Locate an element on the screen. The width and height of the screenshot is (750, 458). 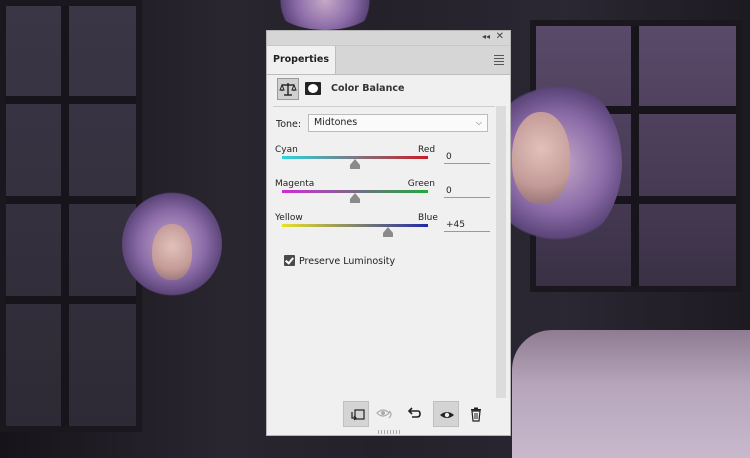
tab-properties: Properties is located at coordinates (301, 60).